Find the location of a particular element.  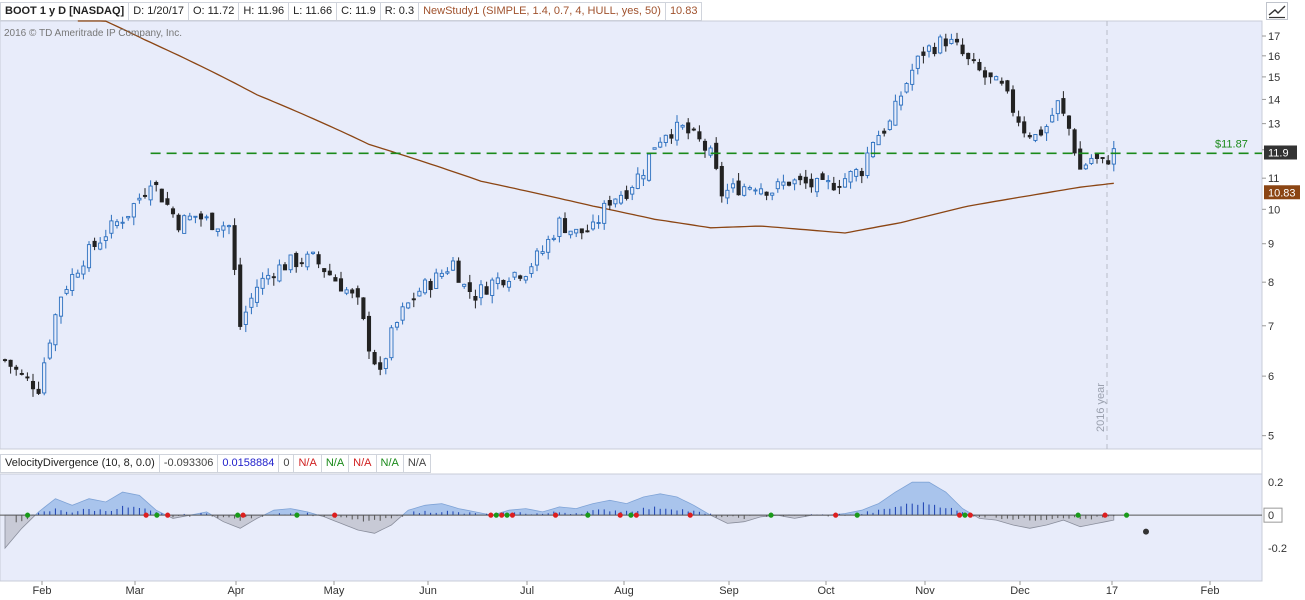

indicator-value-1: -0.093306 is located at coordinates (189, 463).